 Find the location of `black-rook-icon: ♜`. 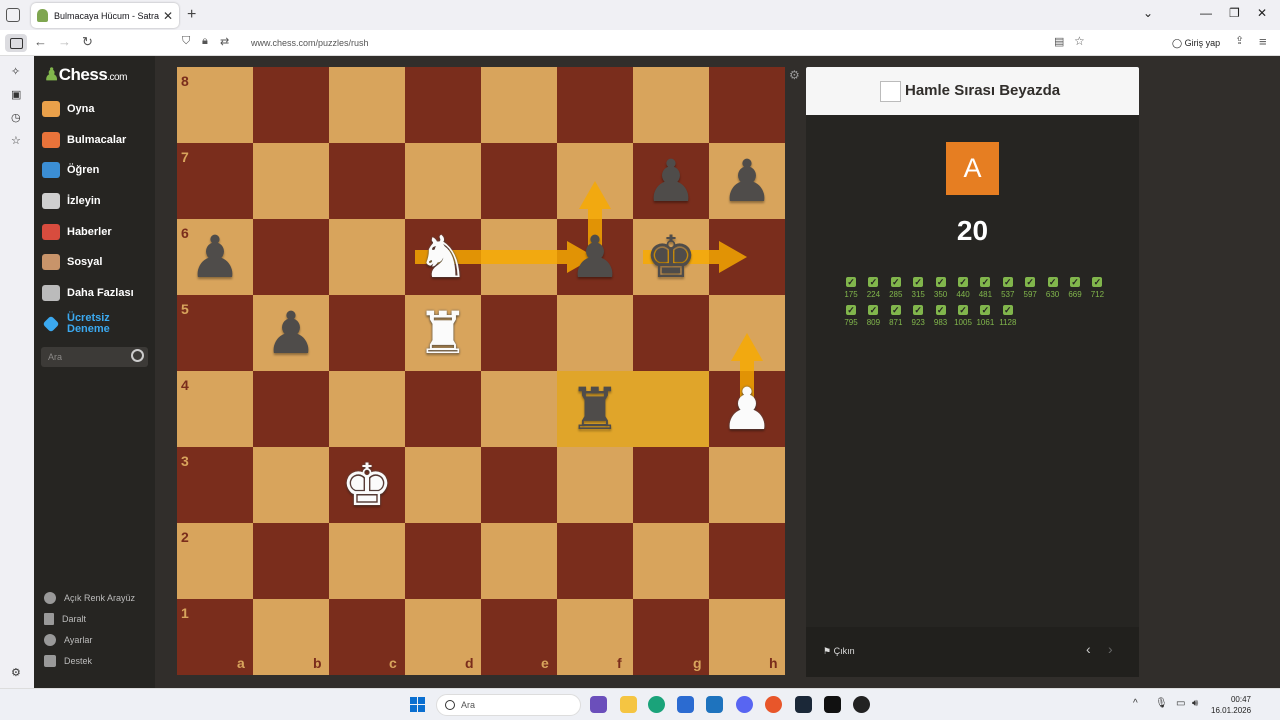

black-rook-icon: ♜ is located at coordinates (595, 409).